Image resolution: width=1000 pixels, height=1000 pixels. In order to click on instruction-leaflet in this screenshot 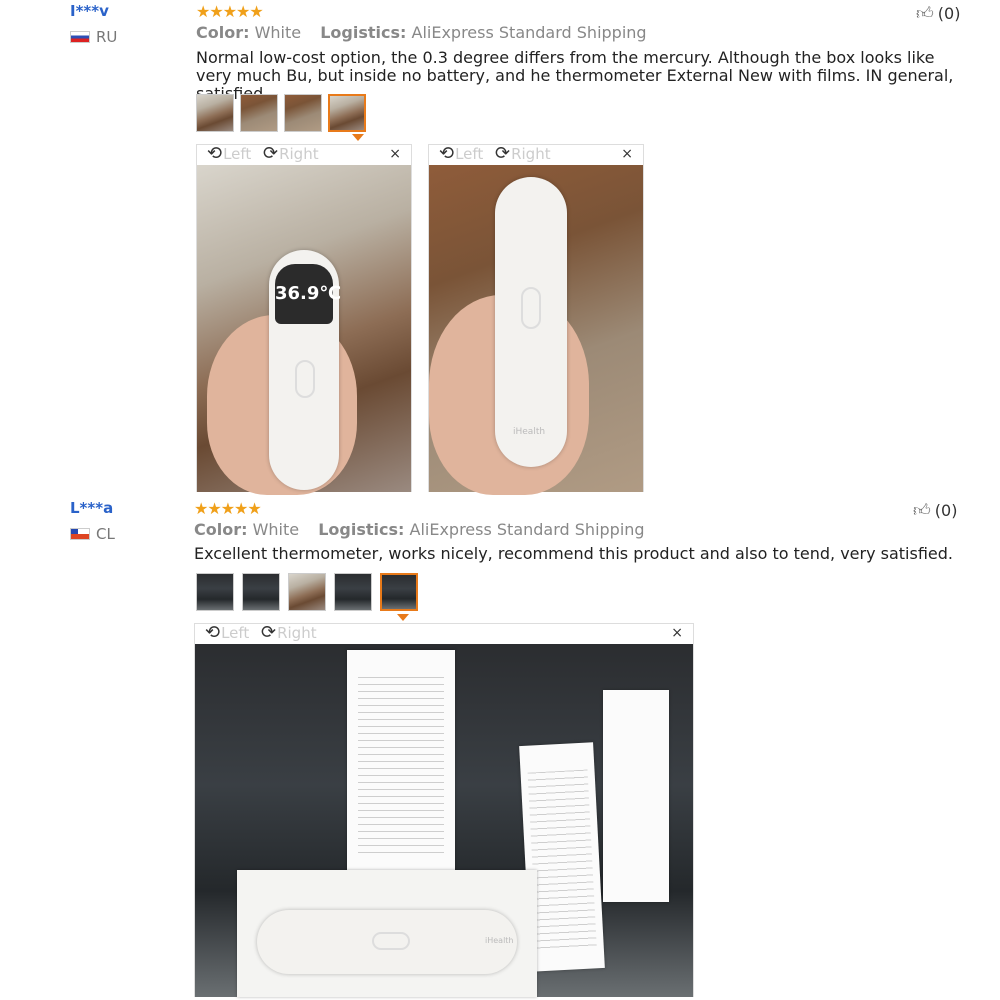, I will do `click(401, 763)`.